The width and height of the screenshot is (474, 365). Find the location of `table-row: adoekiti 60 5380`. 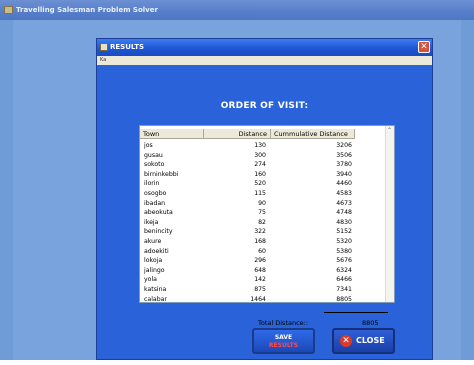

table-row: adoekiti 60 5380 is located at coordinates (263, 251).